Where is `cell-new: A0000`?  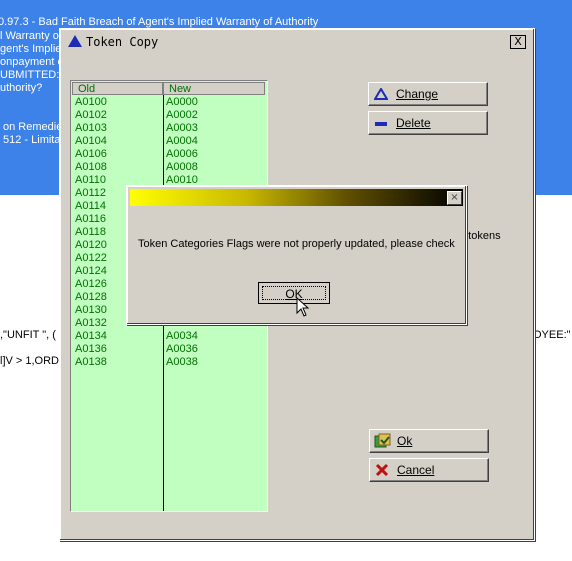 cell-new: A0000 is located at coordinates (182, 102).